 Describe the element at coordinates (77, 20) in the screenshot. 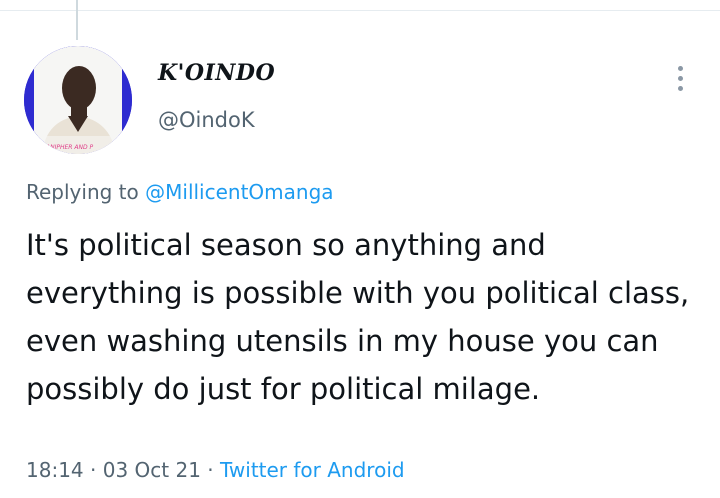

I see `thread-connector-line` at that location.